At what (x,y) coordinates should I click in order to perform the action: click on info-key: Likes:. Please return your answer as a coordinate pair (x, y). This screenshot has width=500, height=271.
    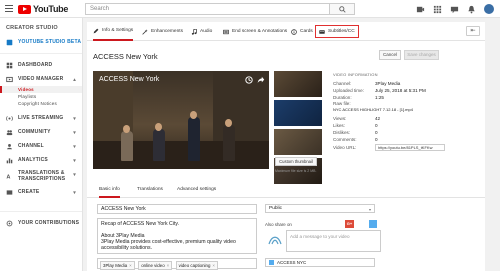
    Looking at the image, I should click on (339, 125).